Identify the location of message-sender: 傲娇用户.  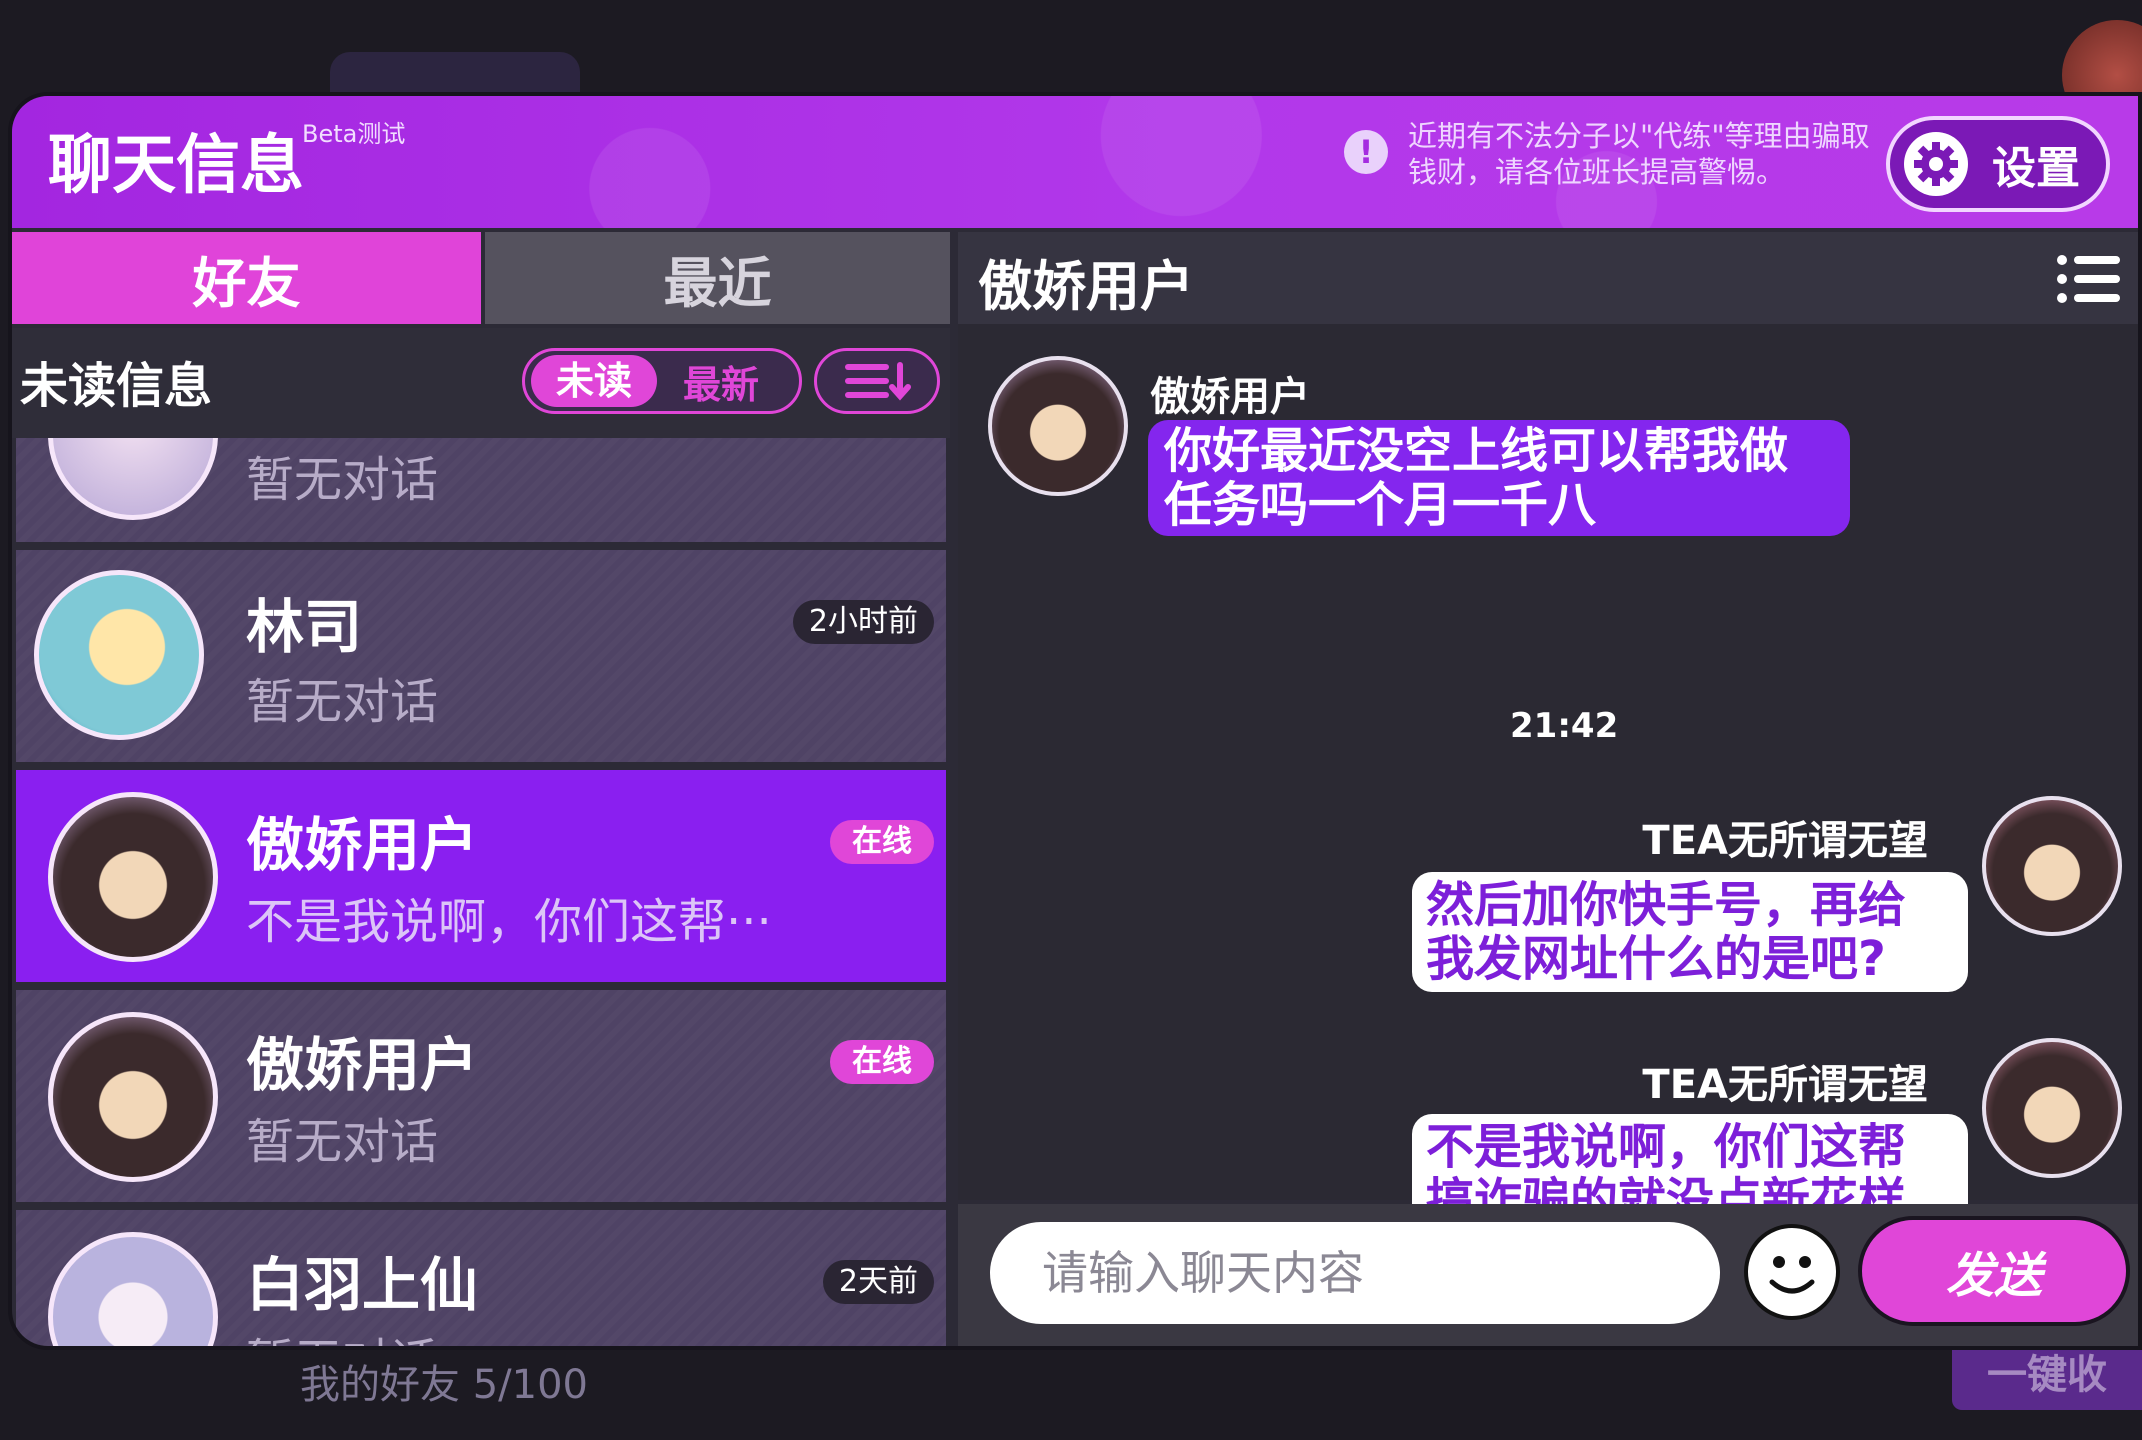
(1230, 397).